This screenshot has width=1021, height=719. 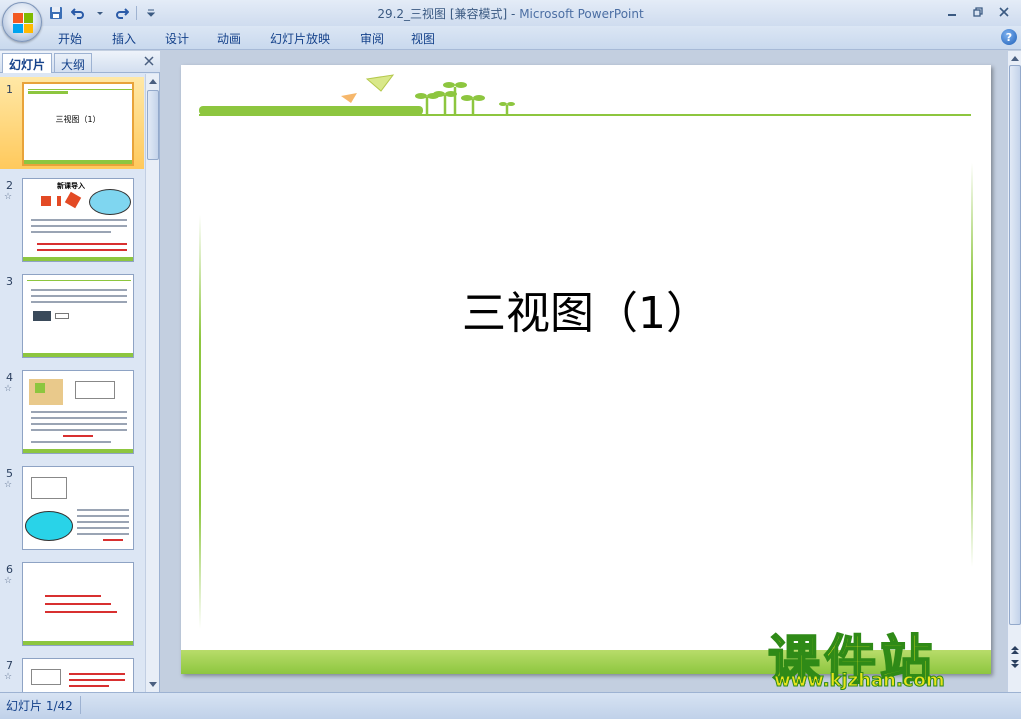 I want to click on arrow-up-icon, so click(x=1015, y=58).